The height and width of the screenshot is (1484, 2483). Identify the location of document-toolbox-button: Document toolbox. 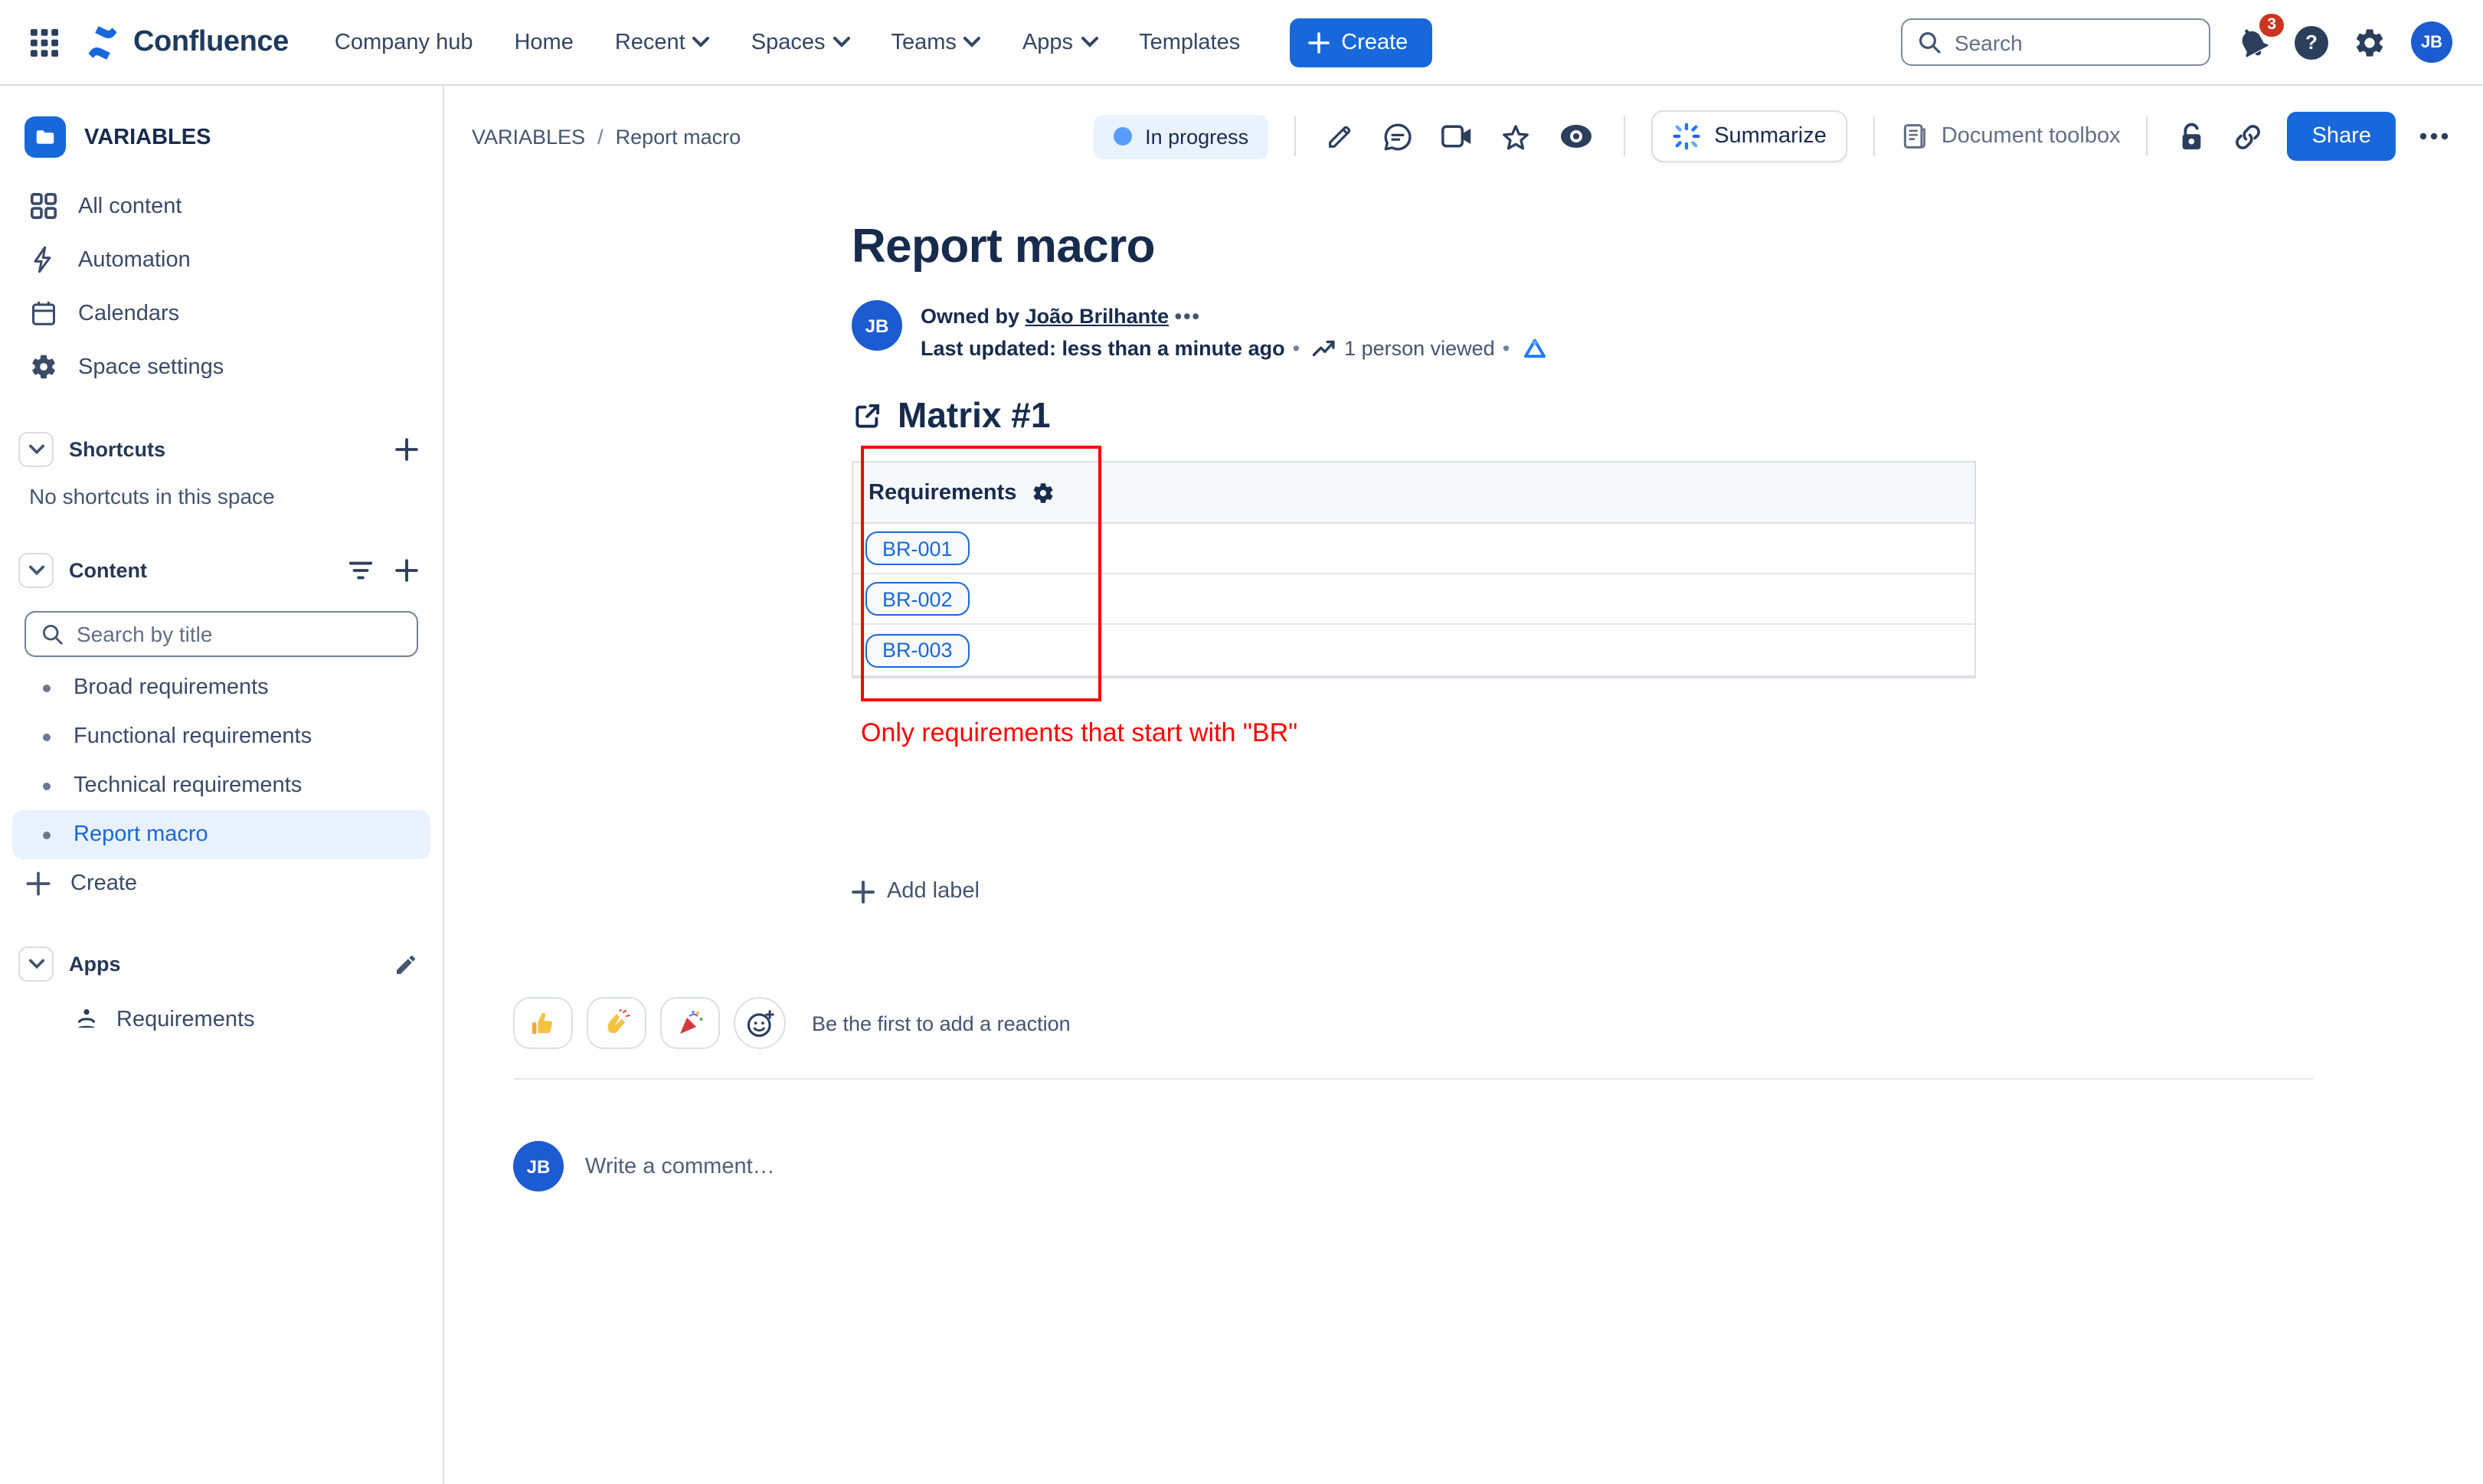
(2012, 136).